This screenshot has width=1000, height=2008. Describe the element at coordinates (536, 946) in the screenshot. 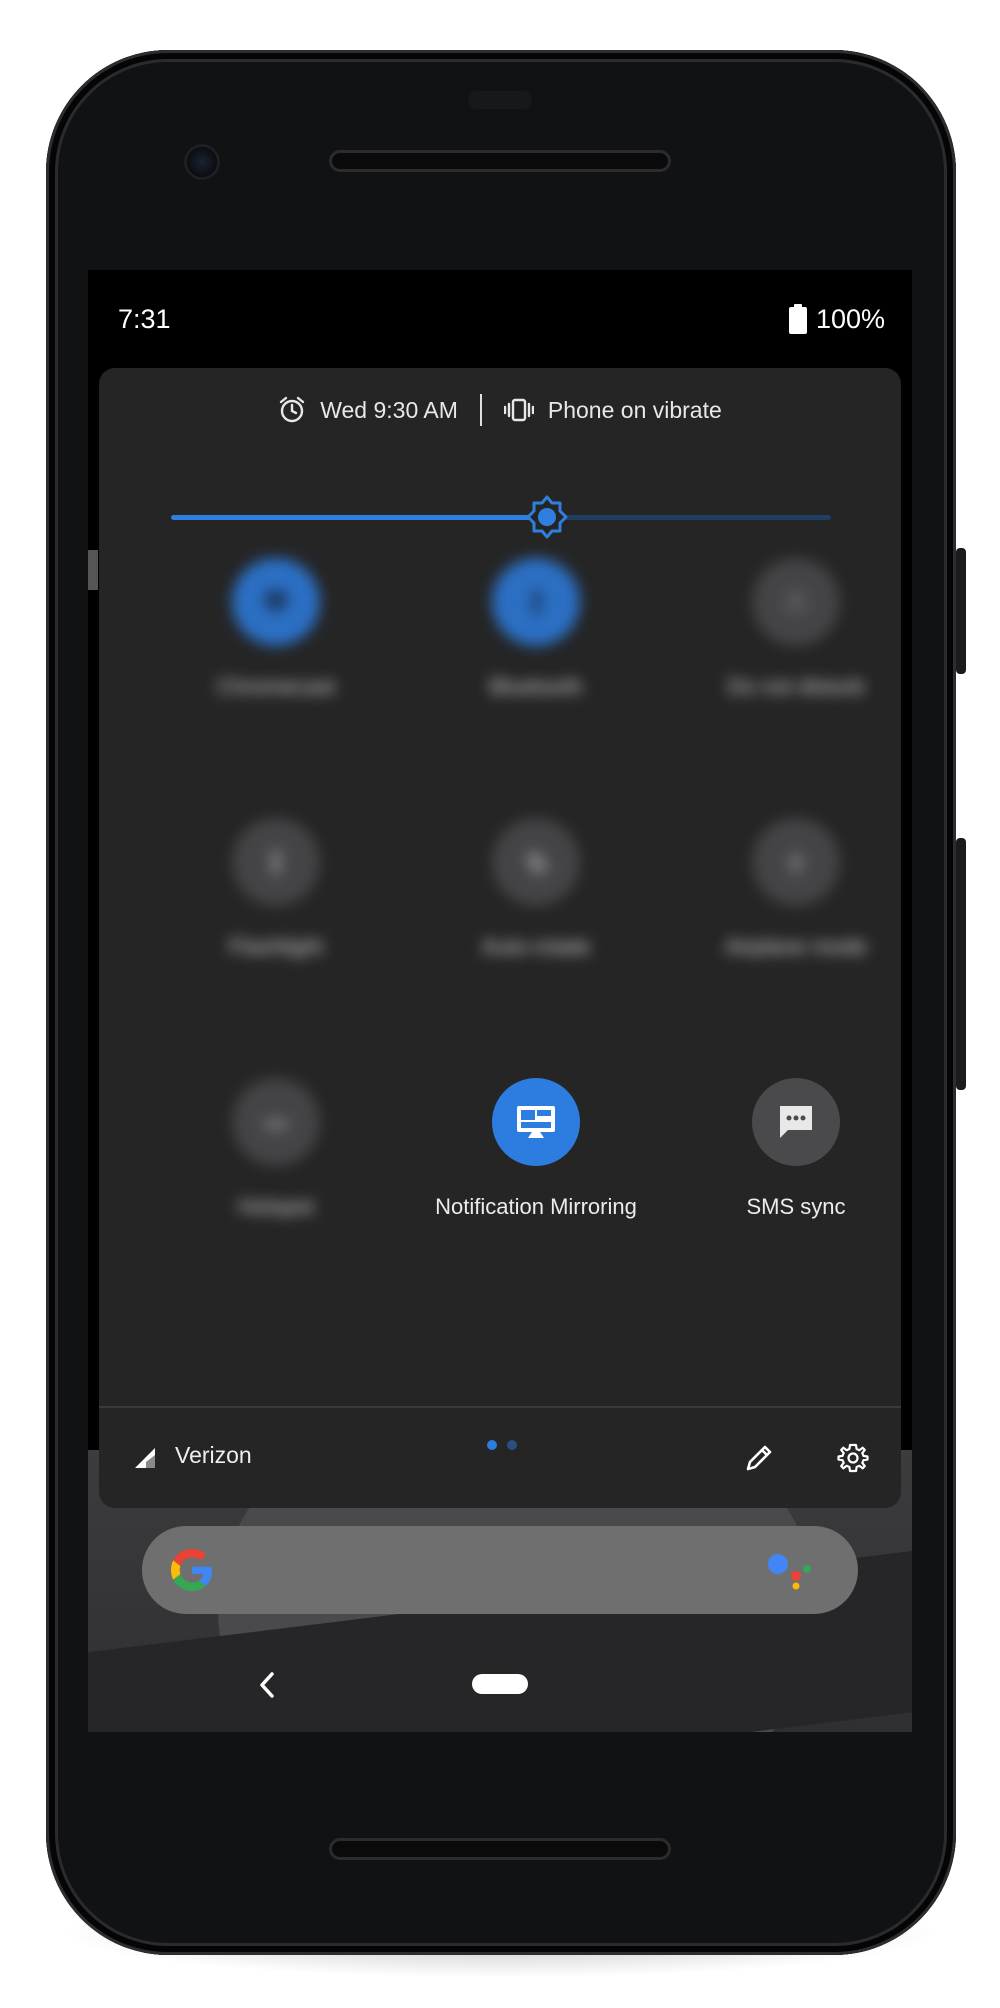

I see `tile-label: Auto-rotate` at that location.